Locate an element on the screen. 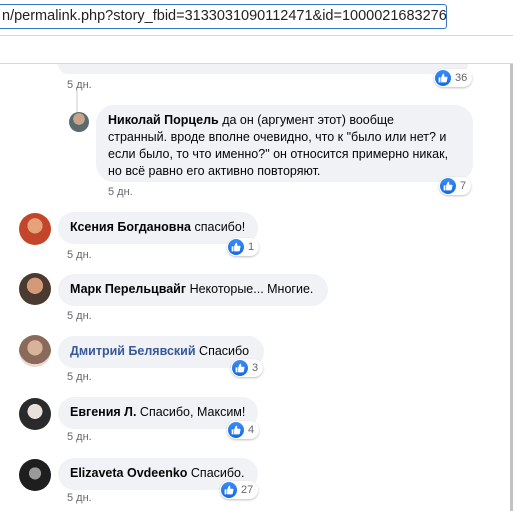 The image size is (513, 511). comment-author: Elizaveta Ovdeenko is located at coordinates (128, 473).